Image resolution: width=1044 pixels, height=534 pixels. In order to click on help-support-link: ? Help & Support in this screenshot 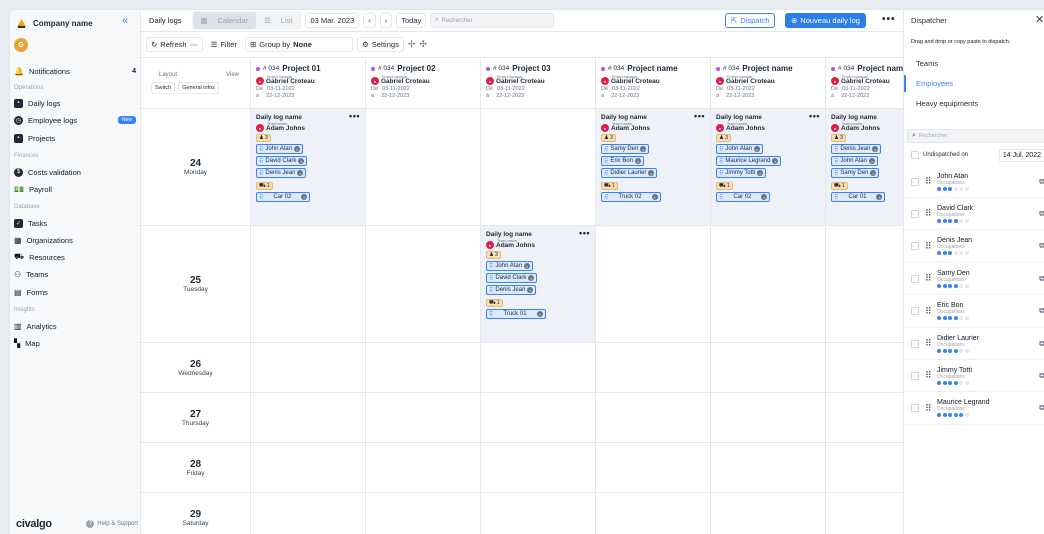, I will do `click(112, 524)`.